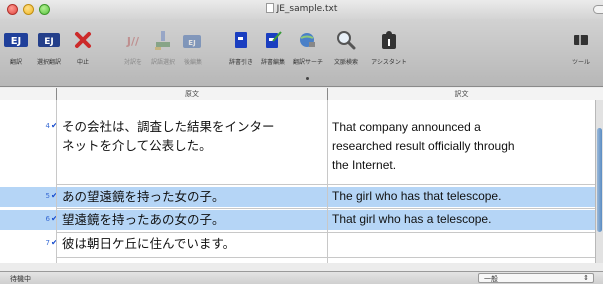 The height and width of the screenshot is (284, 603). Describe the element at coordinates (461, 94) in the screenshot. I see `column-header-target: 訳文` at that location.